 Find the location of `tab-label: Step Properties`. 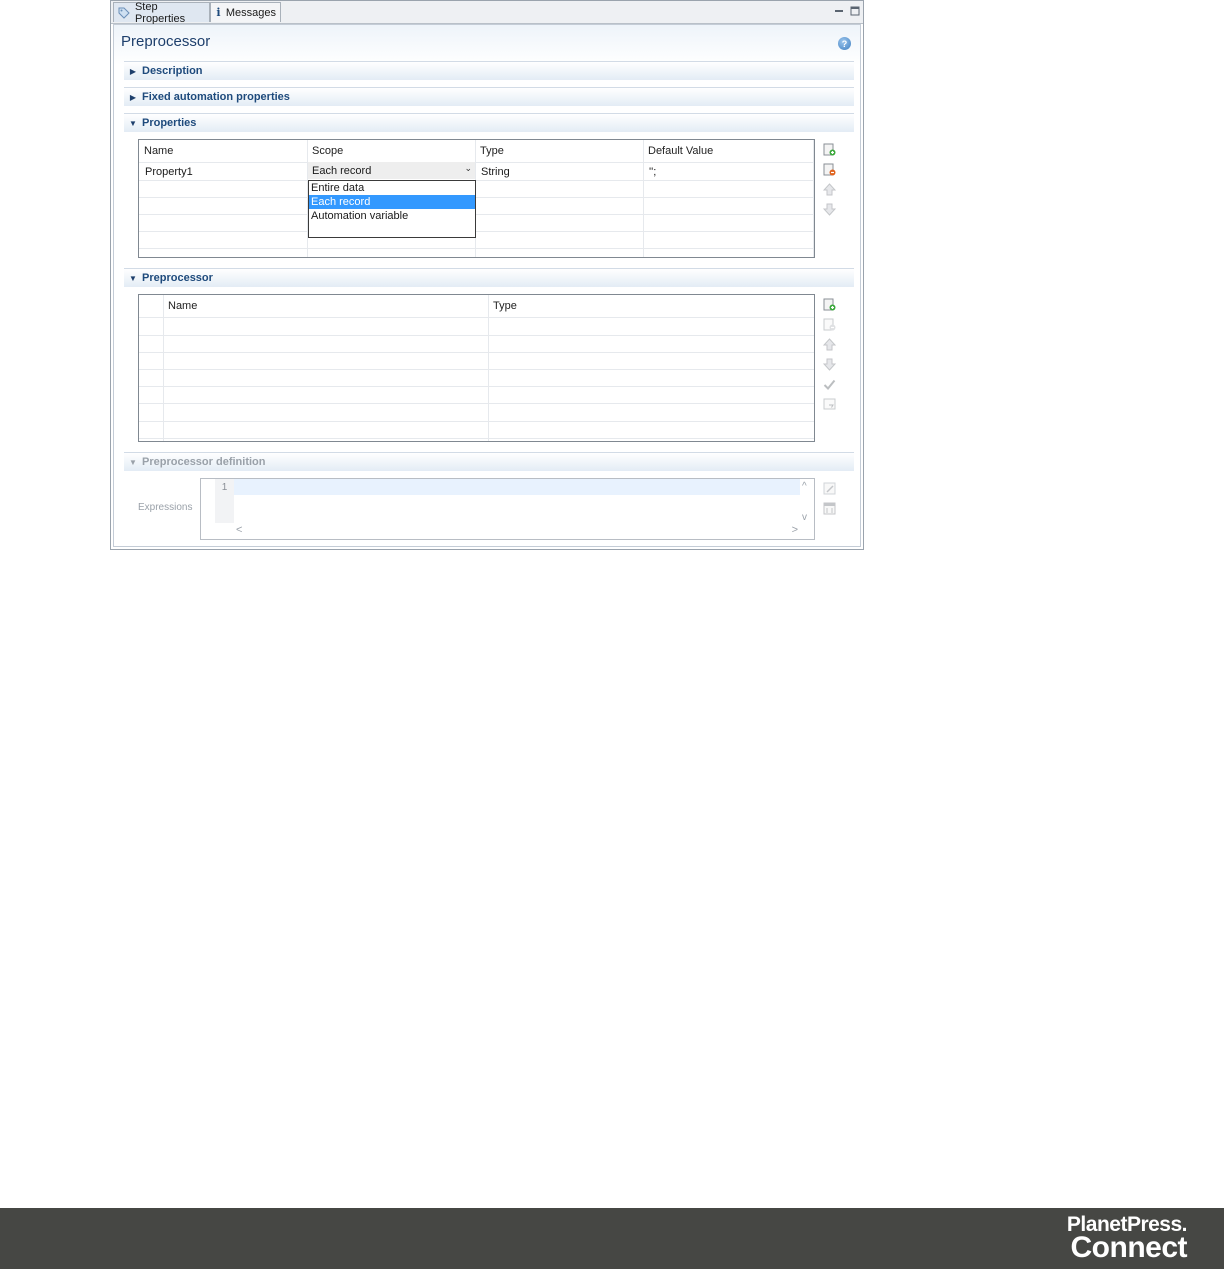

tab-label: Step Properties is located at coordinates (160, 12).